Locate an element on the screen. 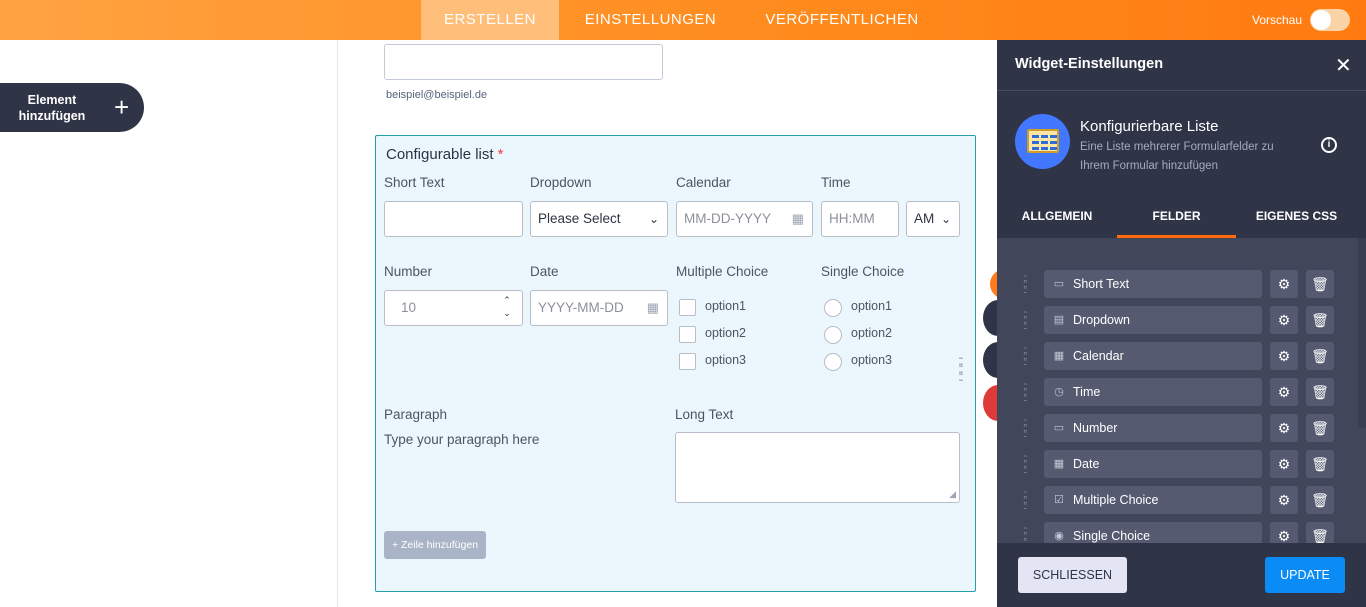 The image size is (1366, 607). preview-toggle is located at coordinates (1330, 20).